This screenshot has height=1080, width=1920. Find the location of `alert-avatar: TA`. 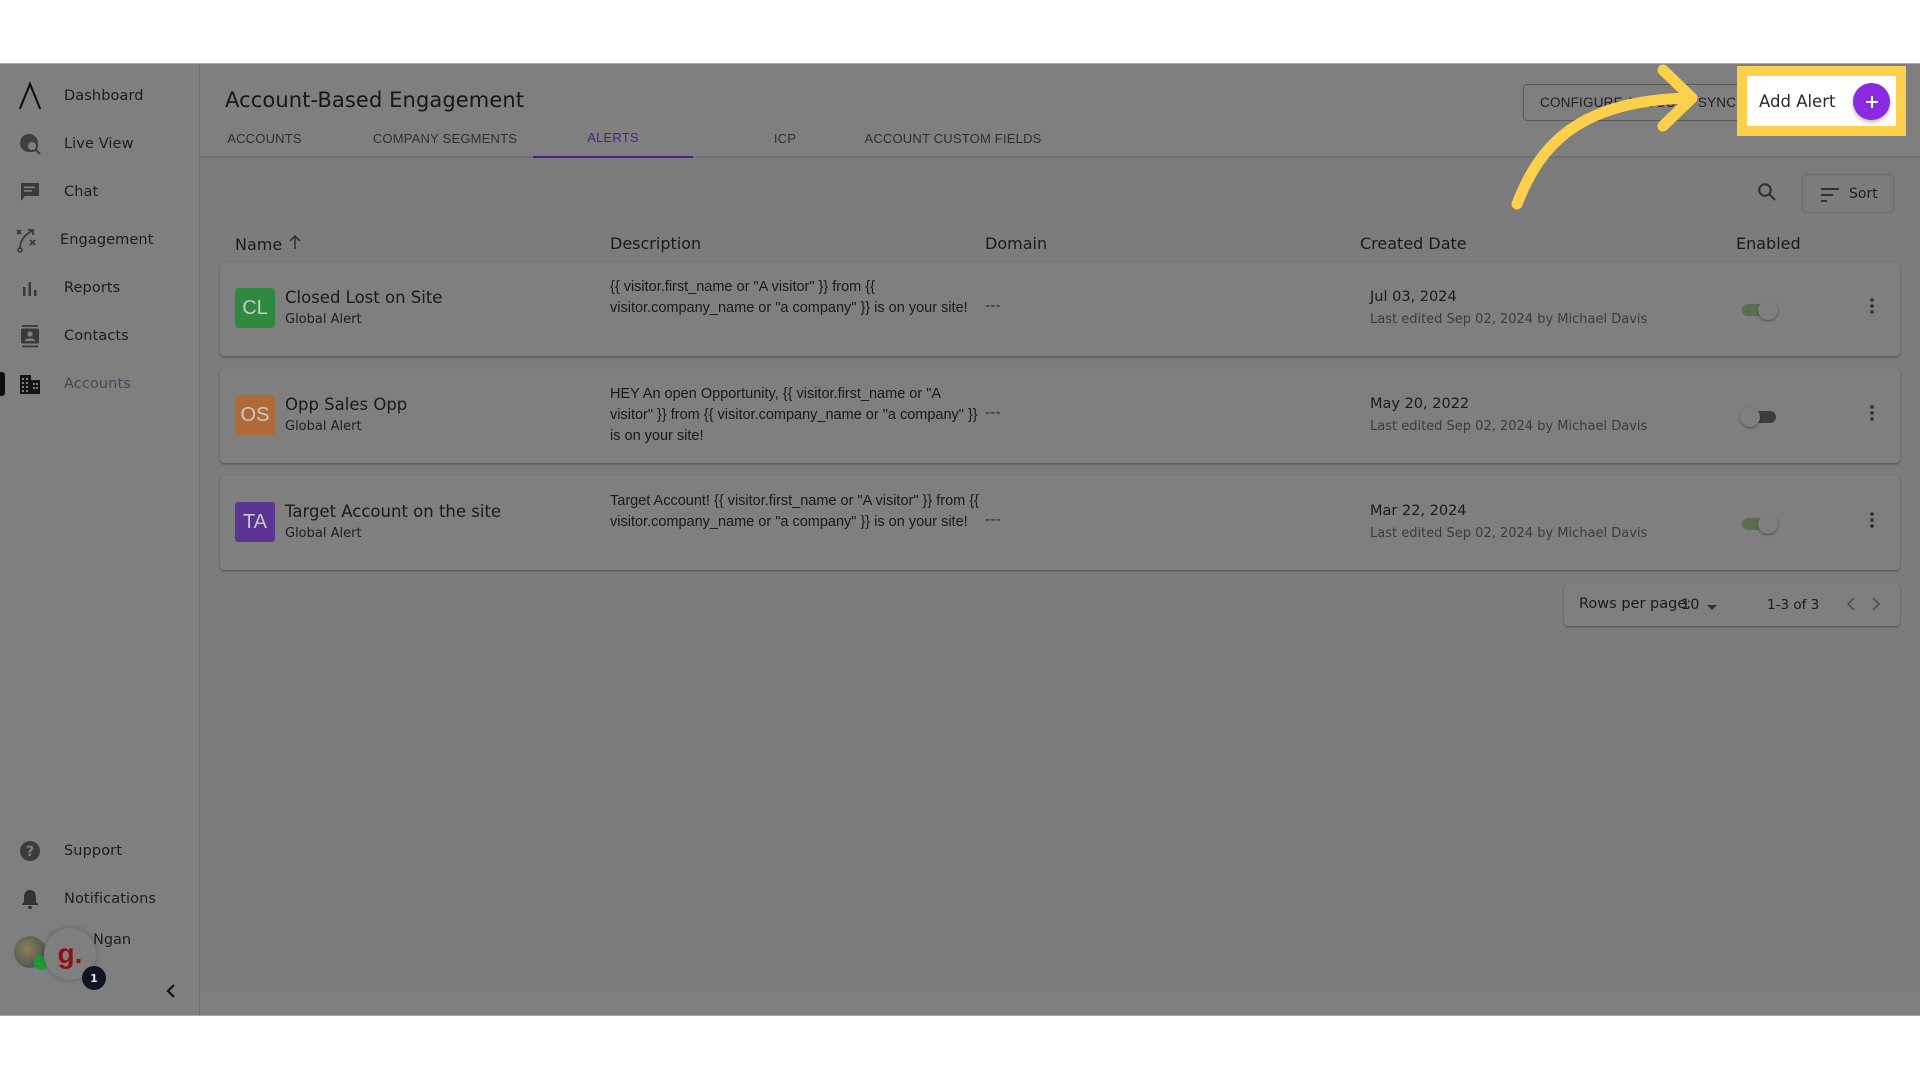

alert-avatar: TA is located at coordinates (255, 522).